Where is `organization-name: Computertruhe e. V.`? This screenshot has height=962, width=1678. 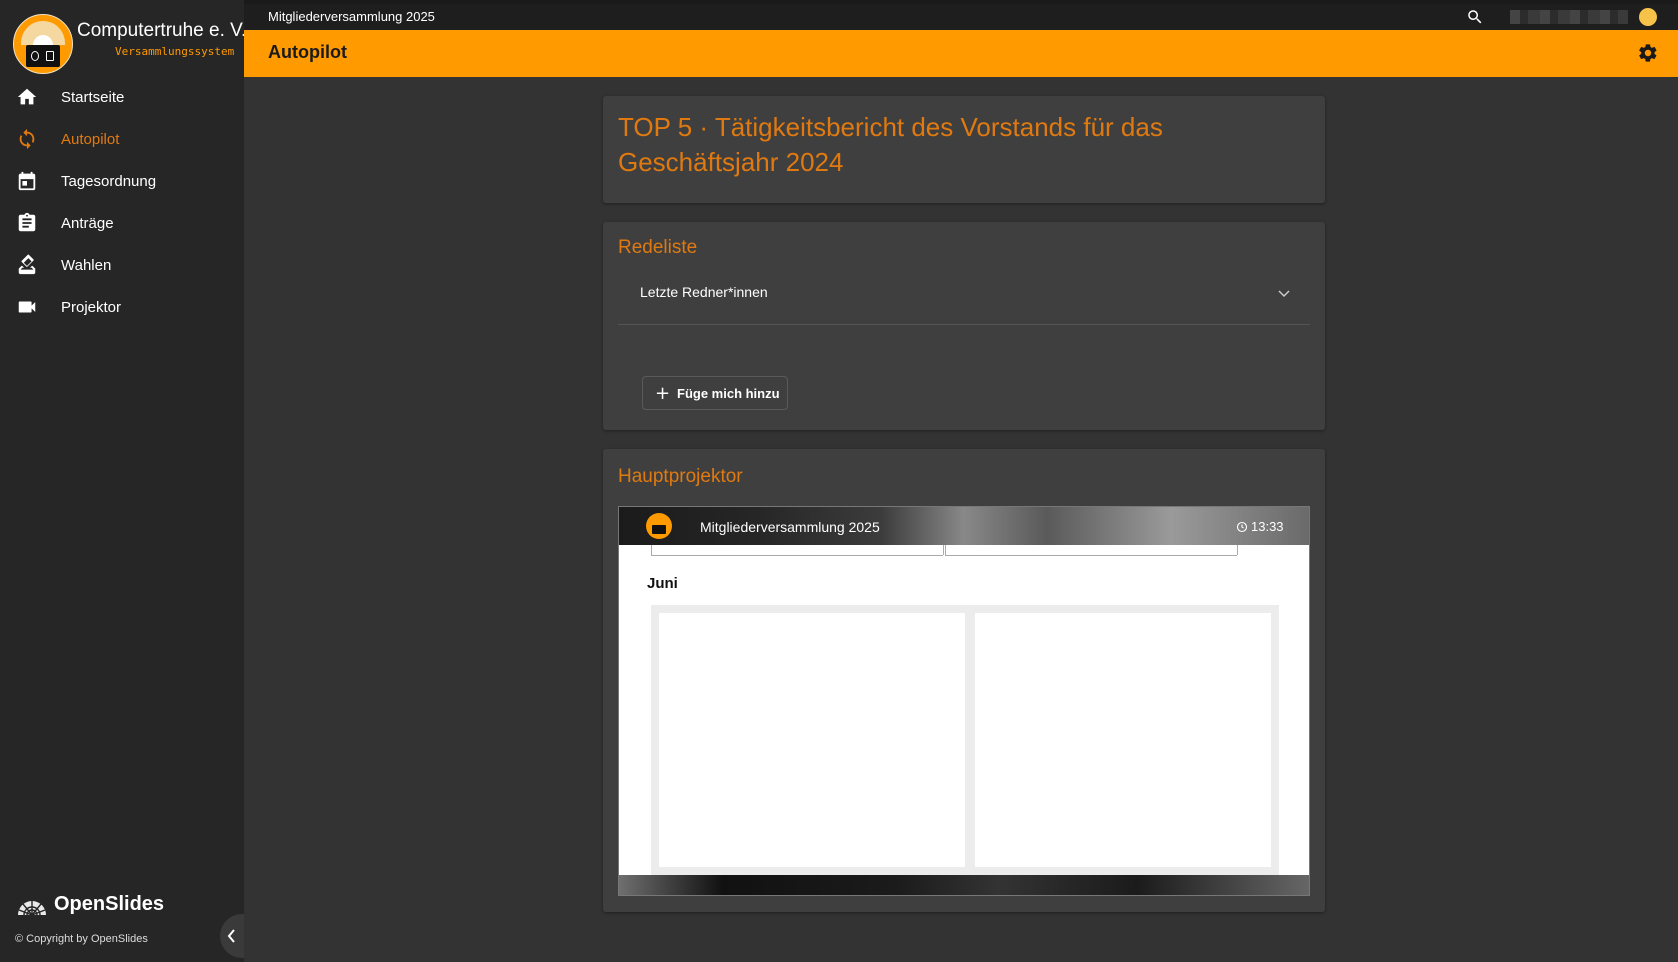
organization-name: Computertruhe e. V. is located at coordinates (162, 30).